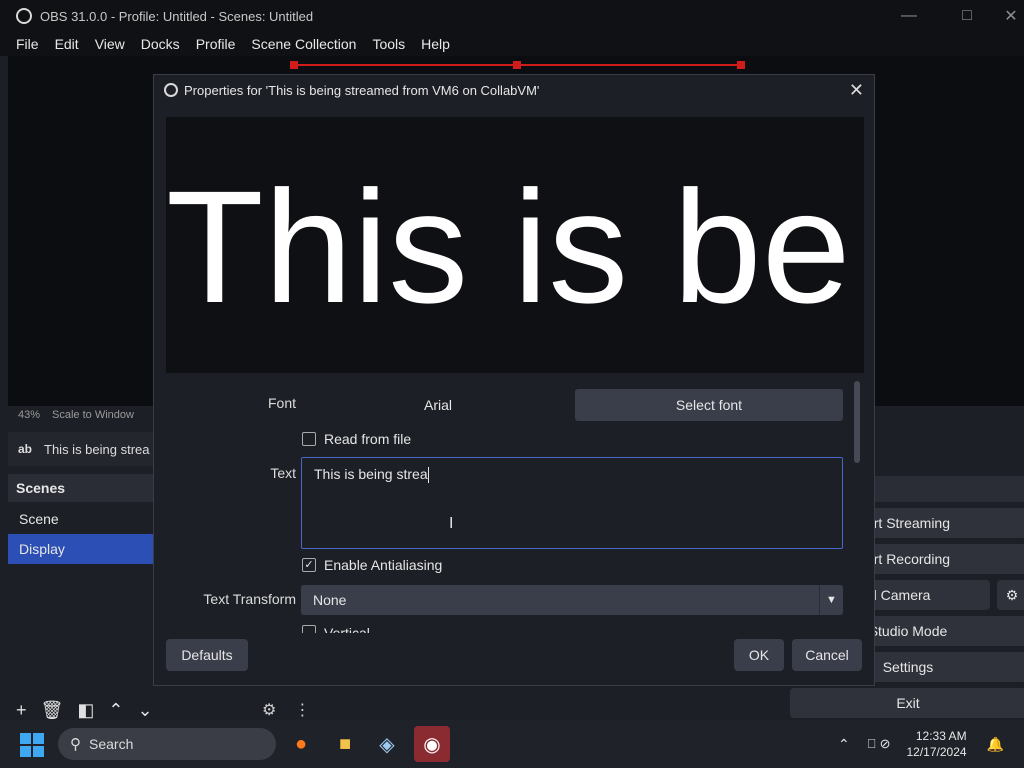 The width and height of the screenshot is (1024, 768). I want to click on menu-help: Help, so click(435, 44).